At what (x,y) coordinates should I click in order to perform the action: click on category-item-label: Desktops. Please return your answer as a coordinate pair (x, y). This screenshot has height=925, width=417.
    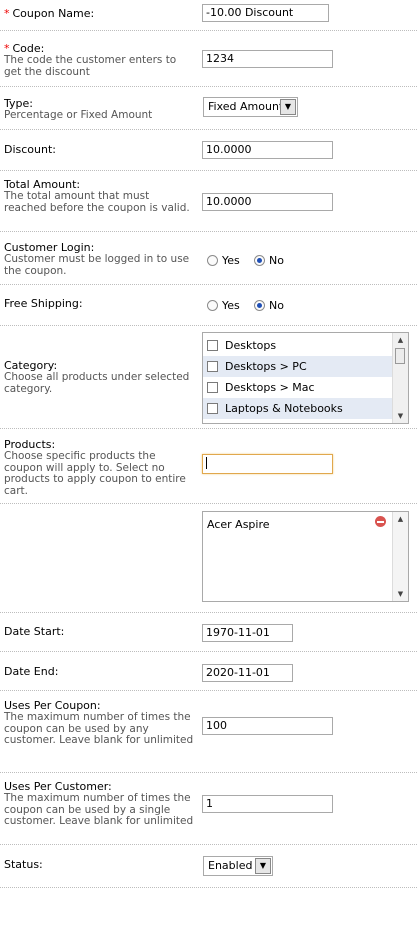
    Looking at the image, I should click on (251, 345).